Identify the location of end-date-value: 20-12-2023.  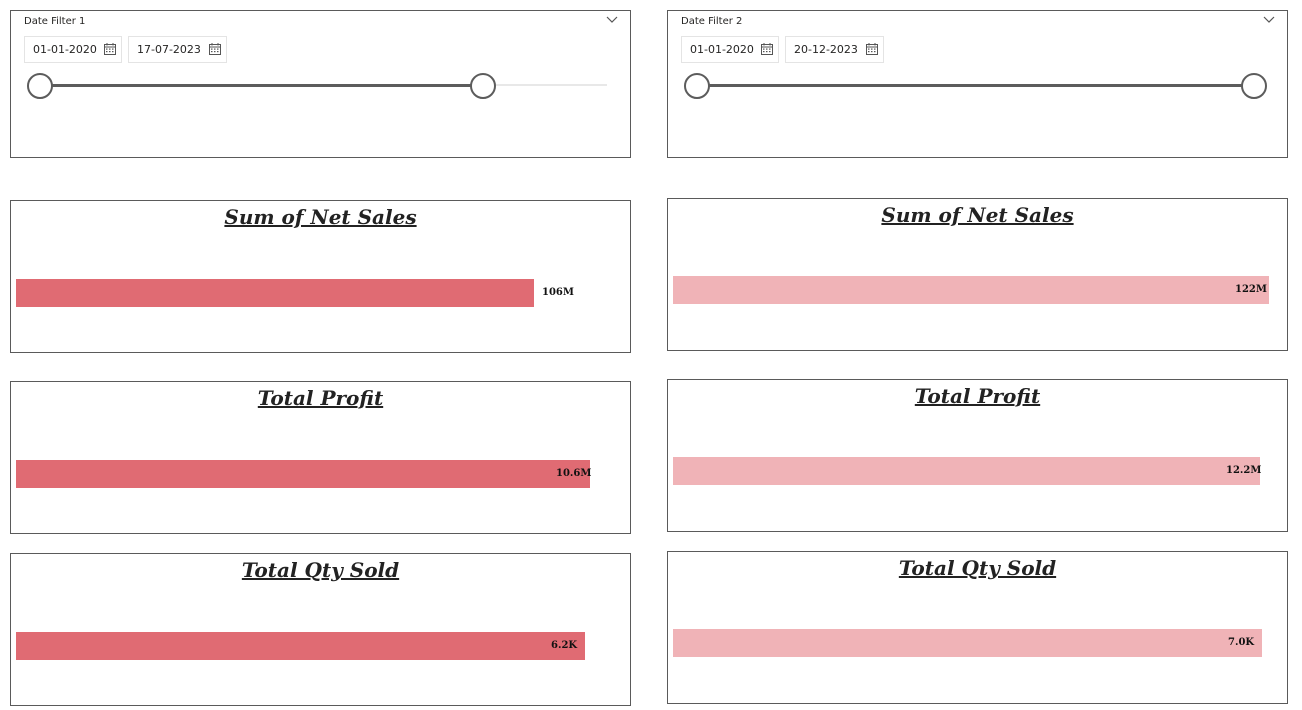
(826, 49).